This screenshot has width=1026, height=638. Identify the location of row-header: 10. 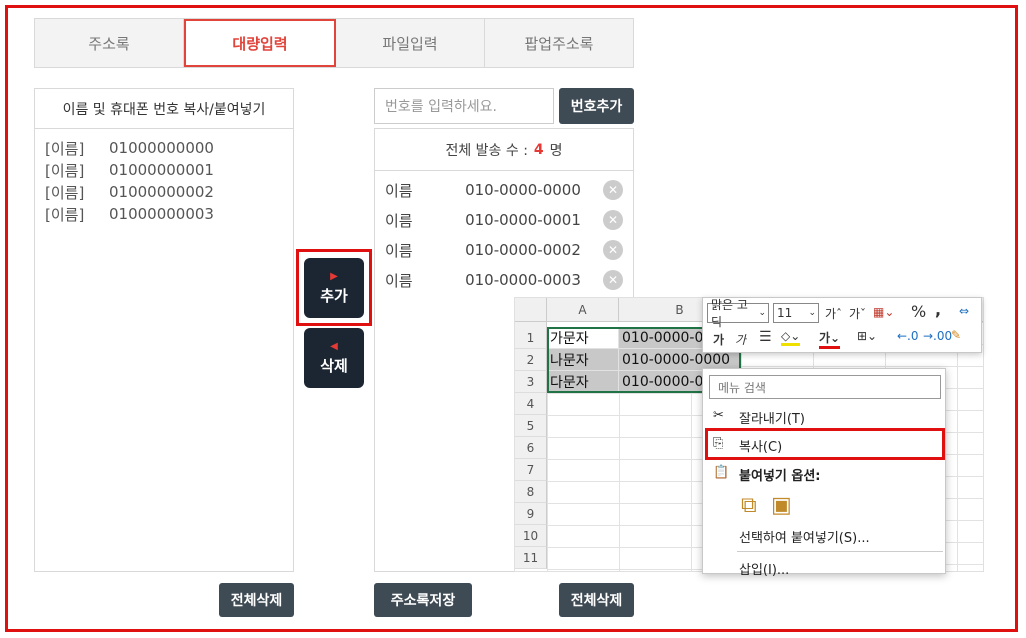
(531, 536).